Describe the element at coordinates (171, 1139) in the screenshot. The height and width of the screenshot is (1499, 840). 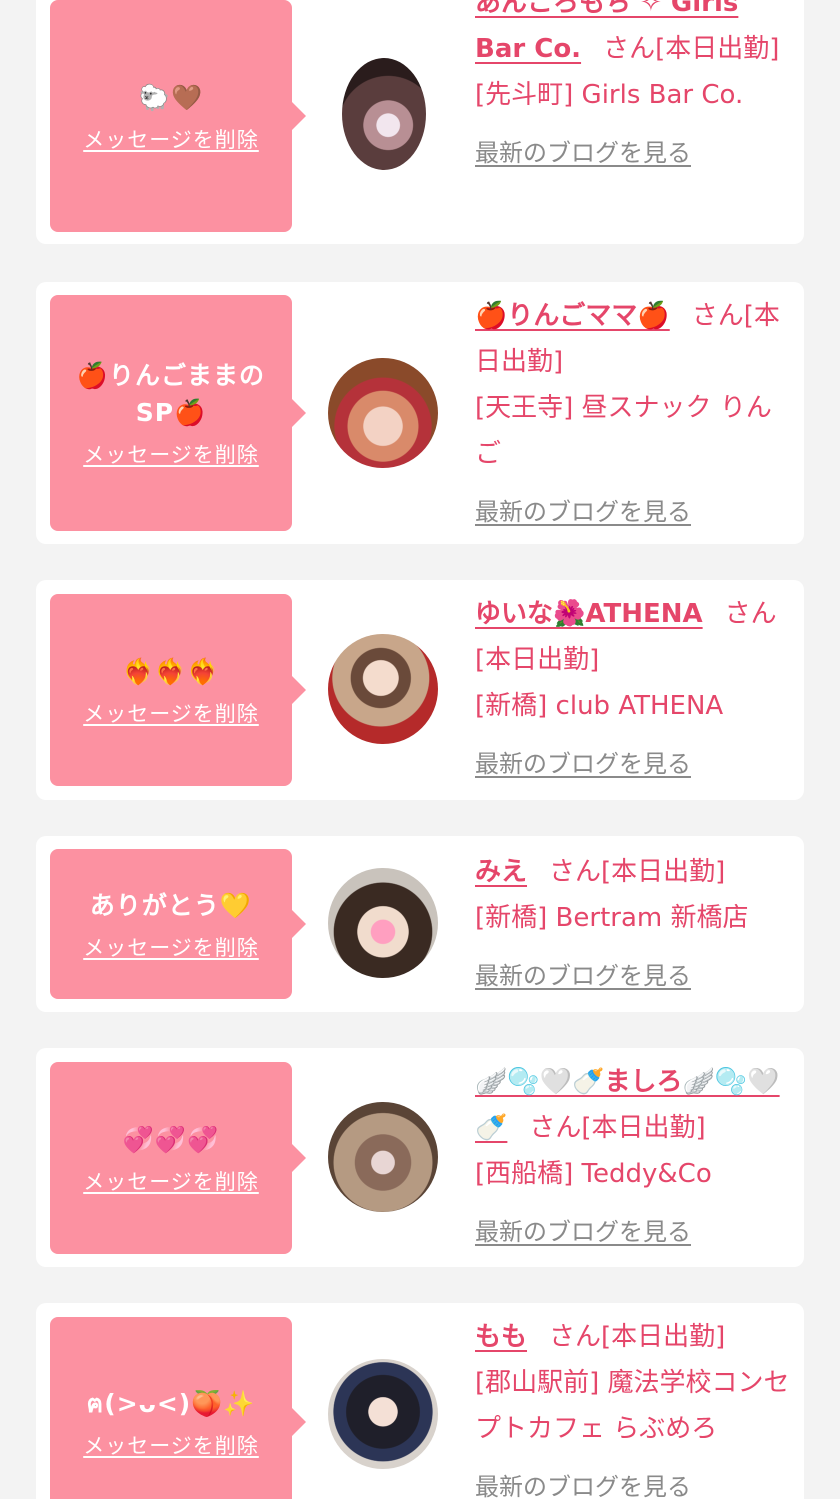
I see `message-text: 💞💞💞` at that location.